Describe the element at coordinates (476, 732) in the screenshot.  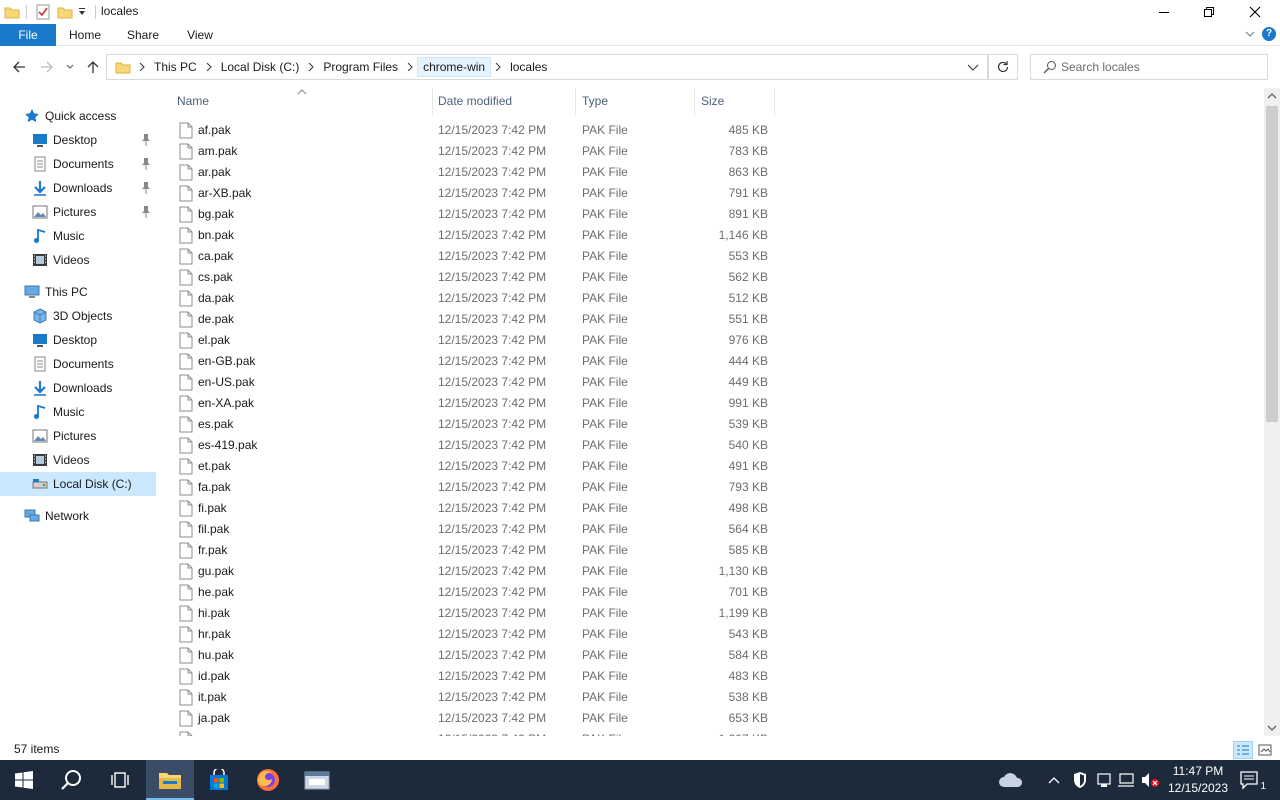
I see `table-row: 12/15/2023 7:42 PM PAK File 1,207 KB` at that location.